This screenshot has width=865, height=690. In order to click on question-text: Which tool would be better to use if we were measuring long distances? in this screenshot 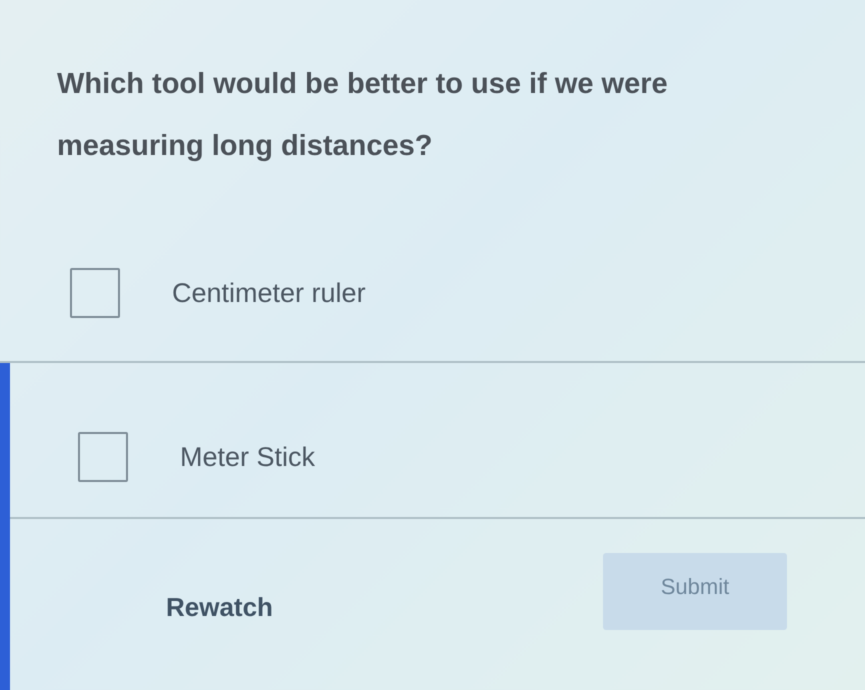, I will do `click(363, 115)`.